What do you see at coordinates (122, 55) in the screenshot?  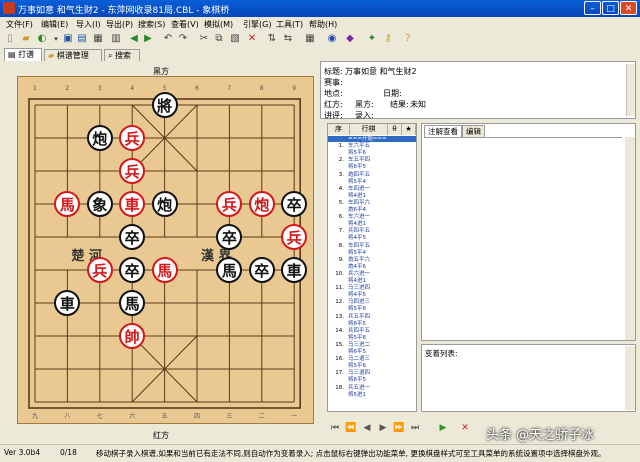 I see `tab-search: ⌕ 搜索` at bounding box center [122, 55].